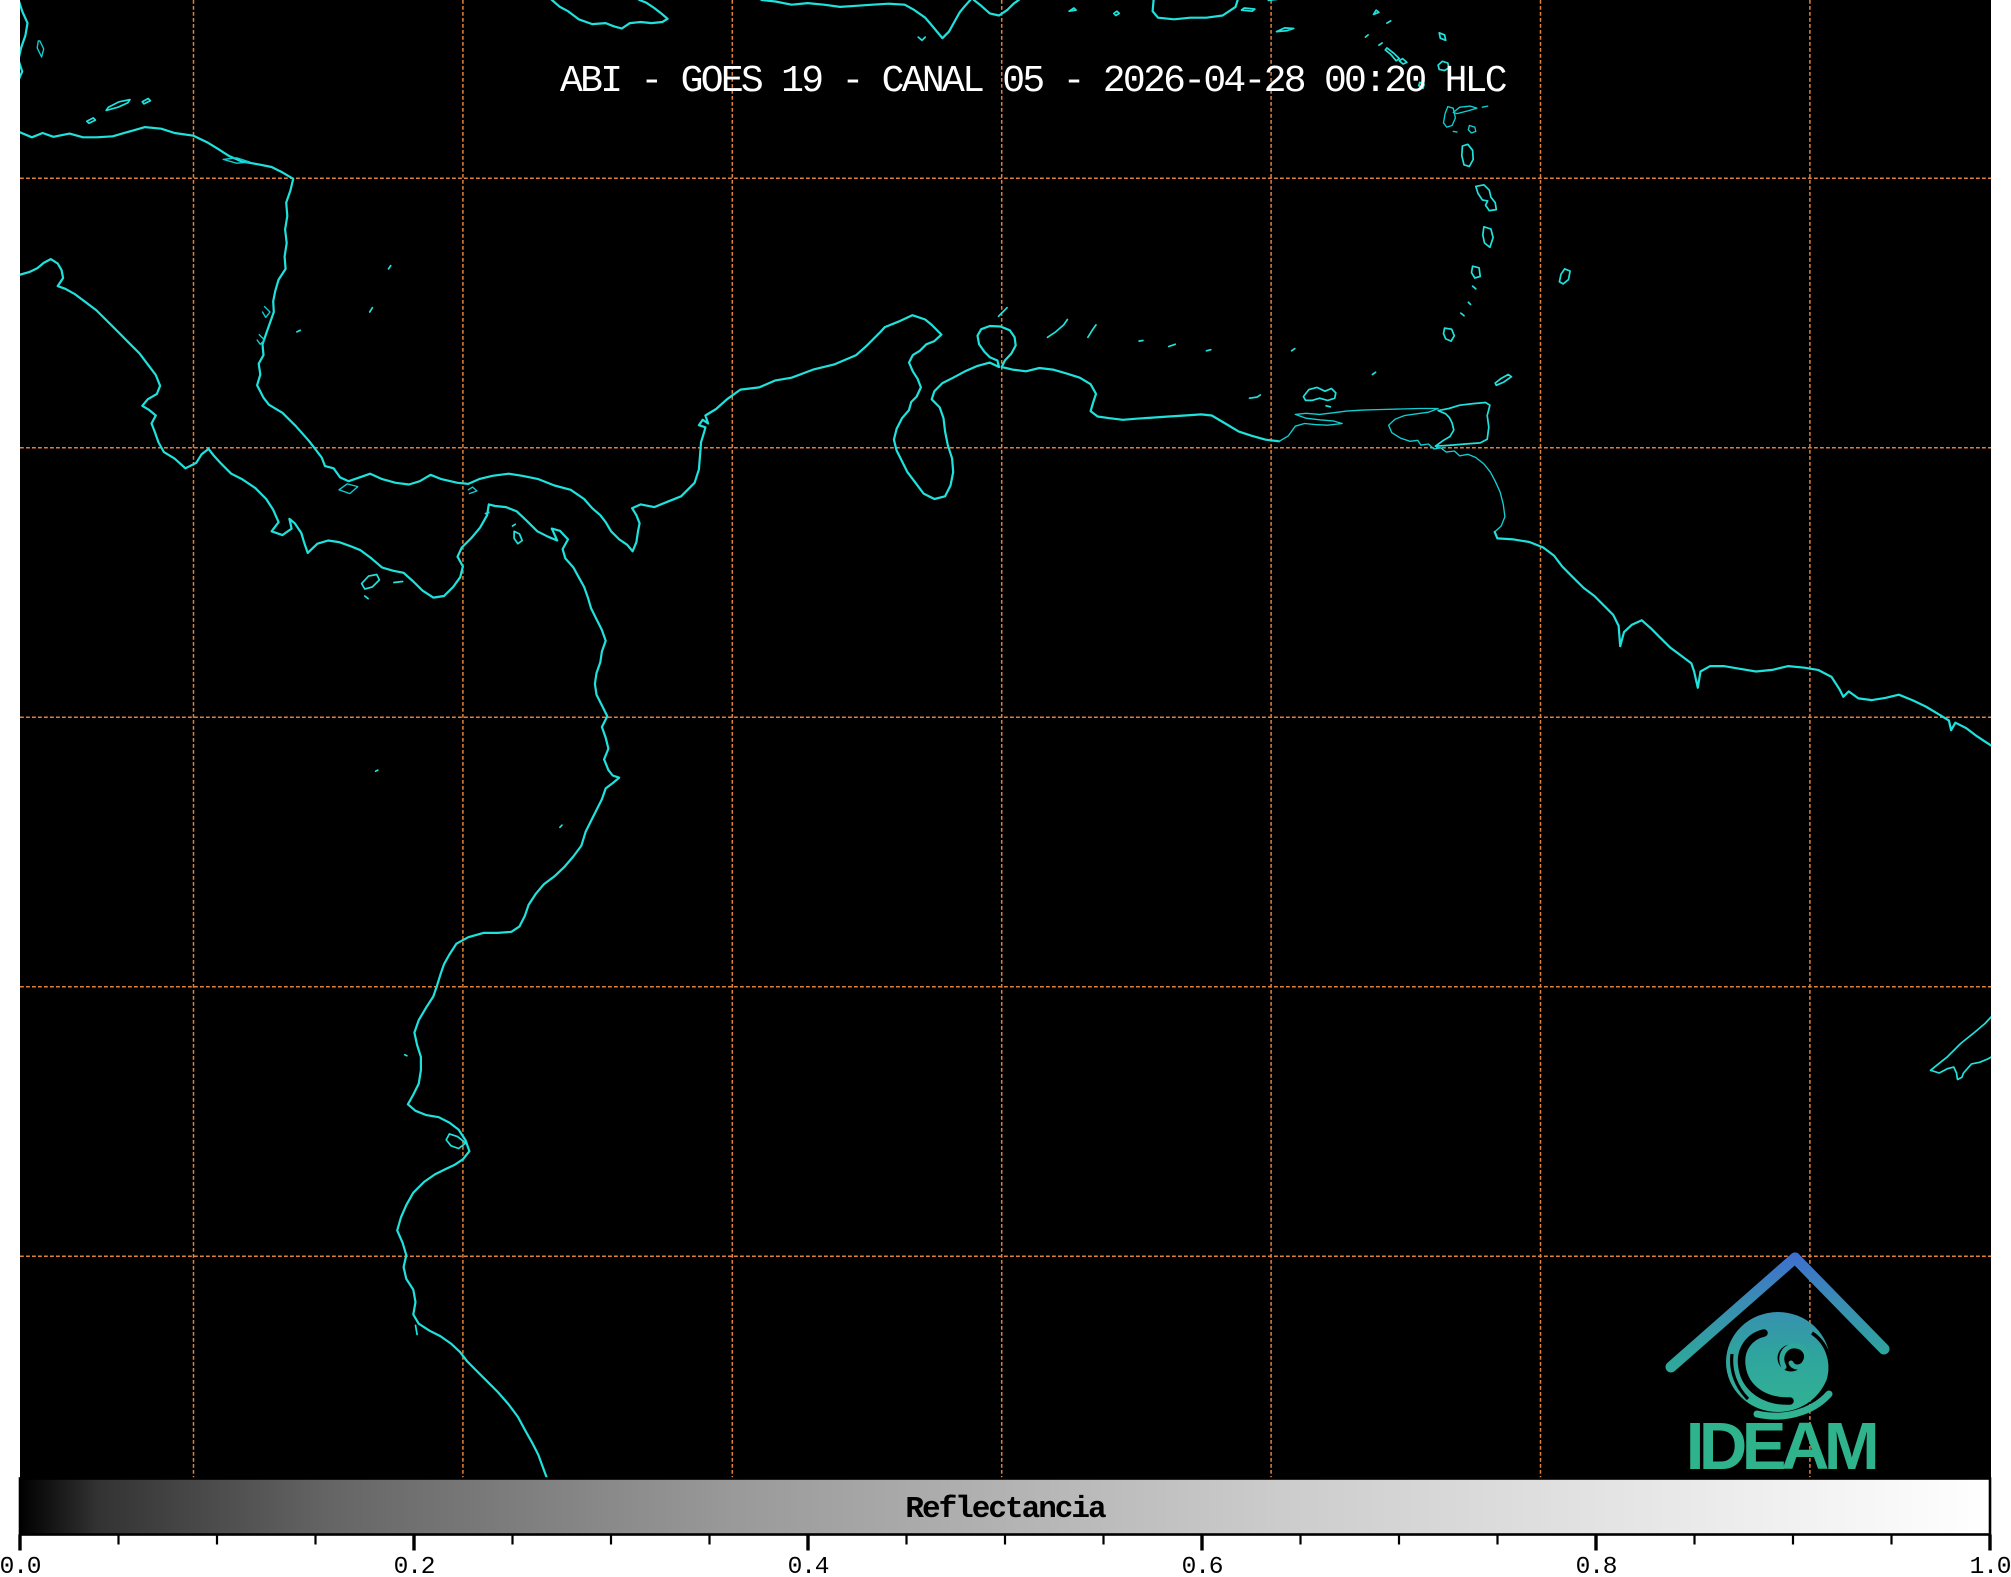 The height and width of the screenshot is (1577, 2011). I want to click on svg-text: Reflectancia, so click(1005, 1509).